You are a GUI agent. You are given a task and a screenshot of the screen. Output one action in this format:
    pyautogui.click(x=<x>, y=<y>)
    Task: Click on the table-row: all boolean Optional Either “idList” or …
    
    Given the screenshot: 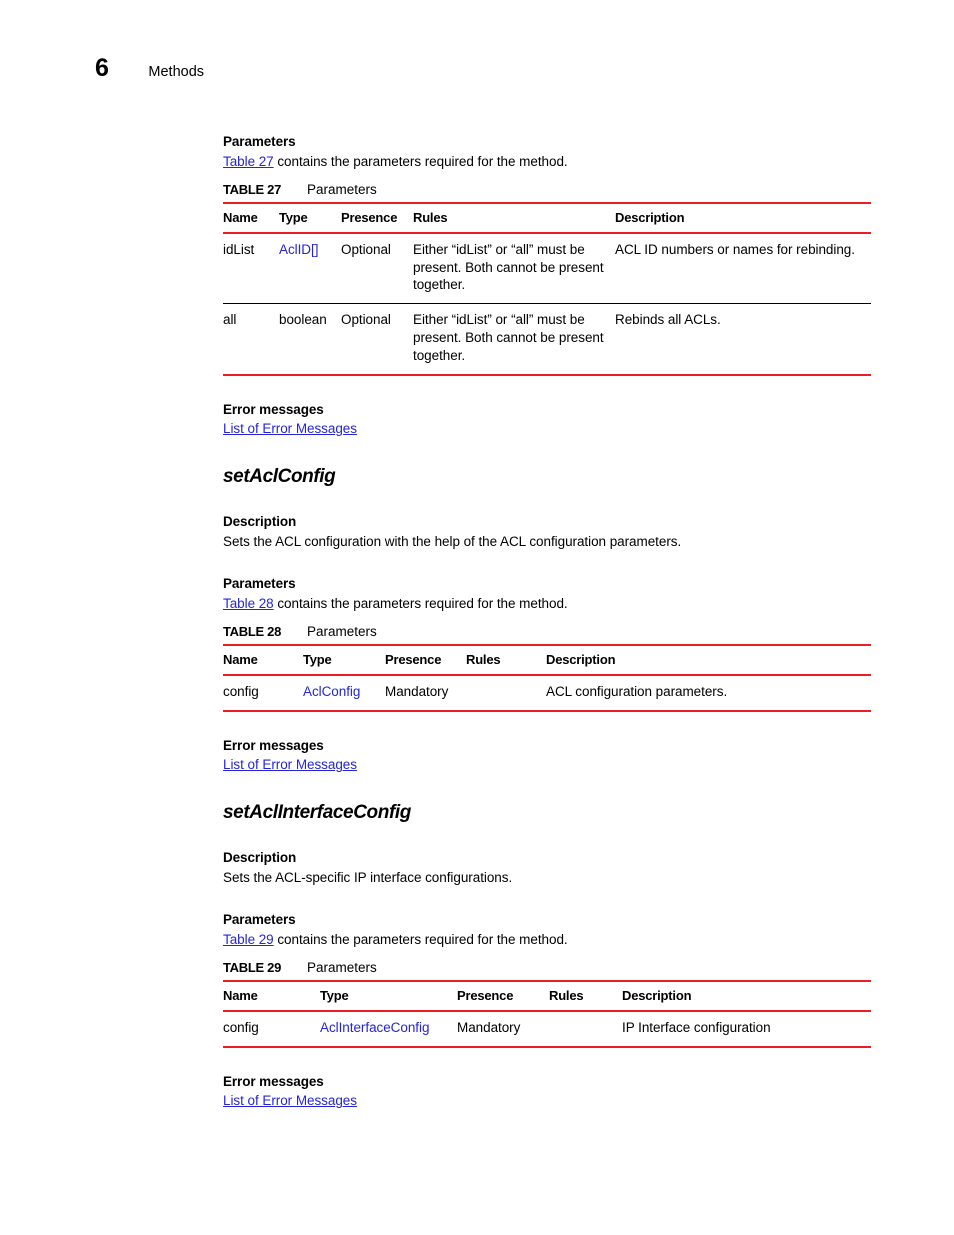 What is the action you would take?
    pyautogui.click(x=547, y=339)
    